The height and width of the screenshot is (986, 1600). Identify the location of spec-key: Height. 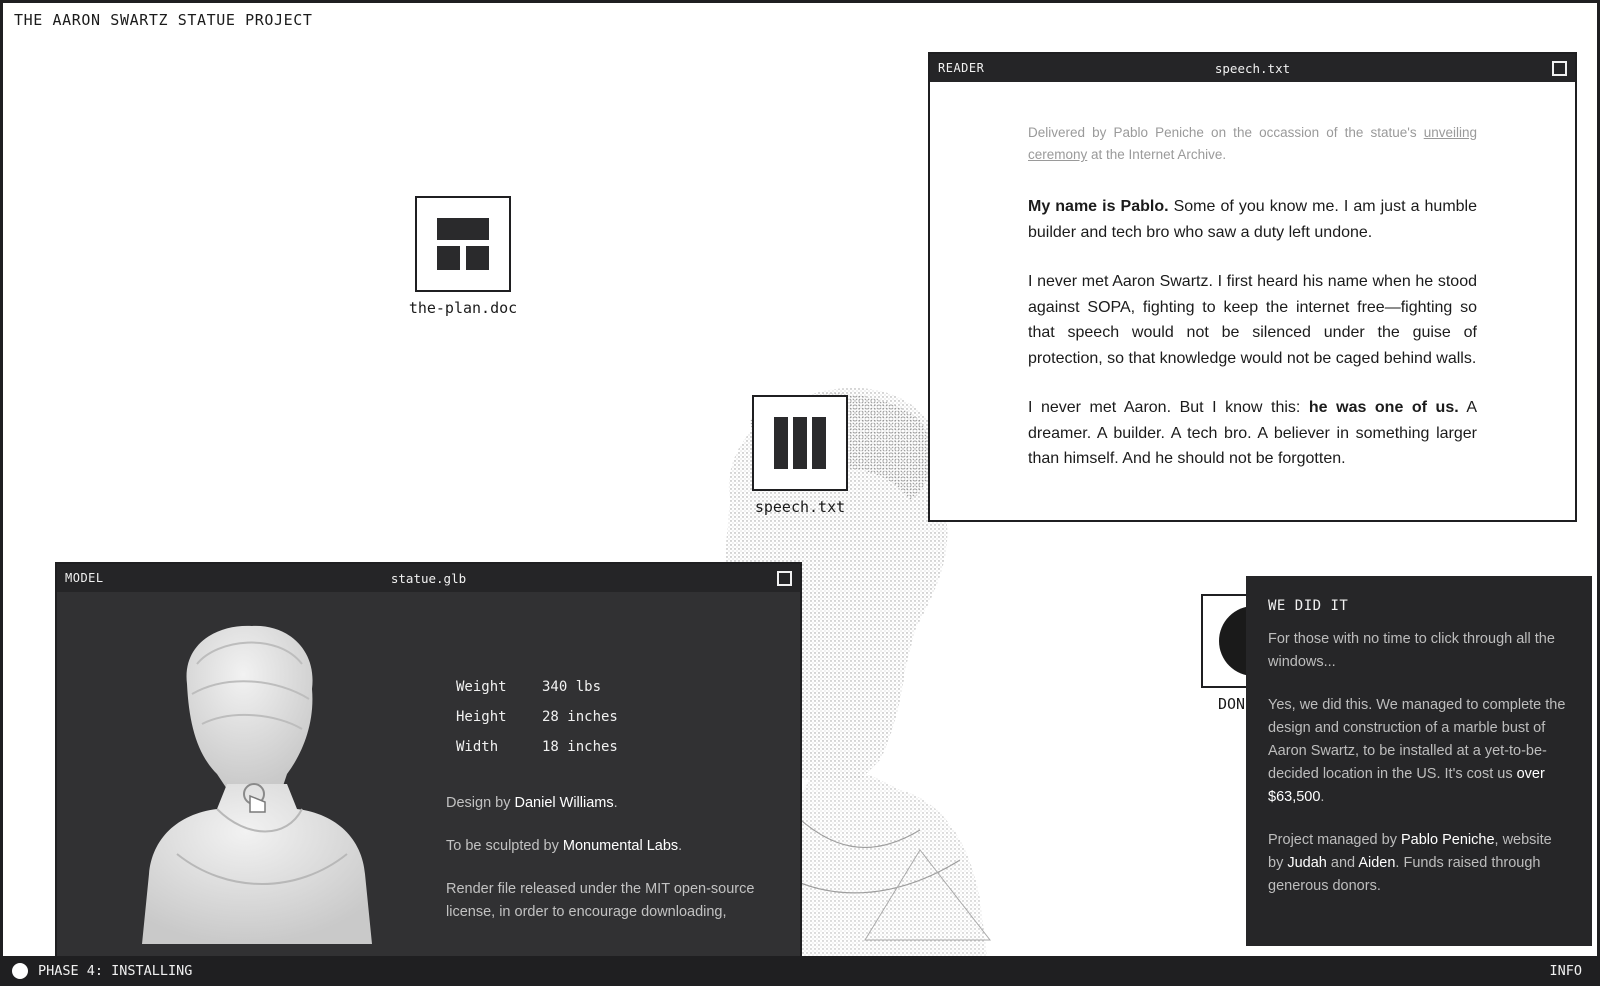
(481, 717).